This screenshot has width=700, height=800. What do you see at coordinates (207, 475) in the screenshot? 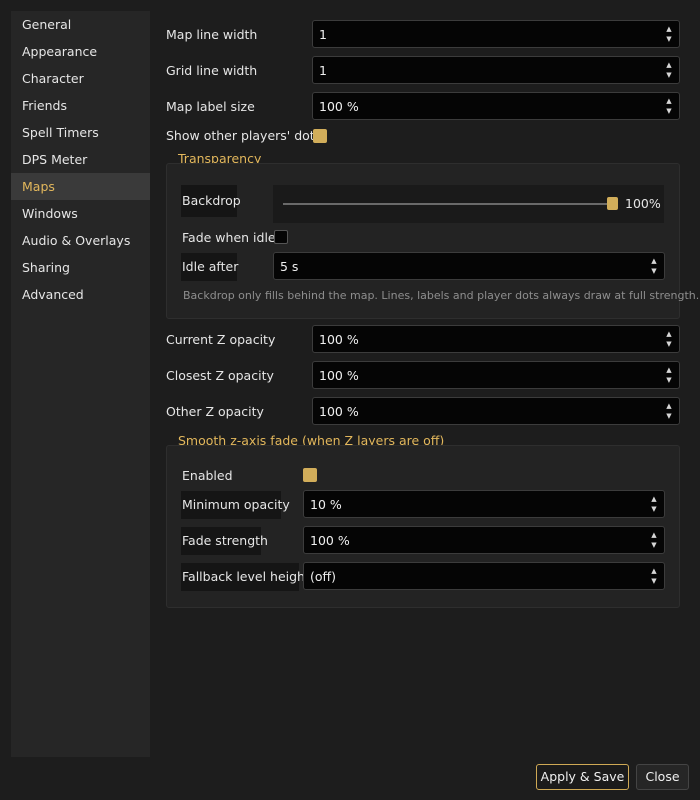
I see `smooth-fade-enabled-label: Enabled` at bounding box center [207, 475].